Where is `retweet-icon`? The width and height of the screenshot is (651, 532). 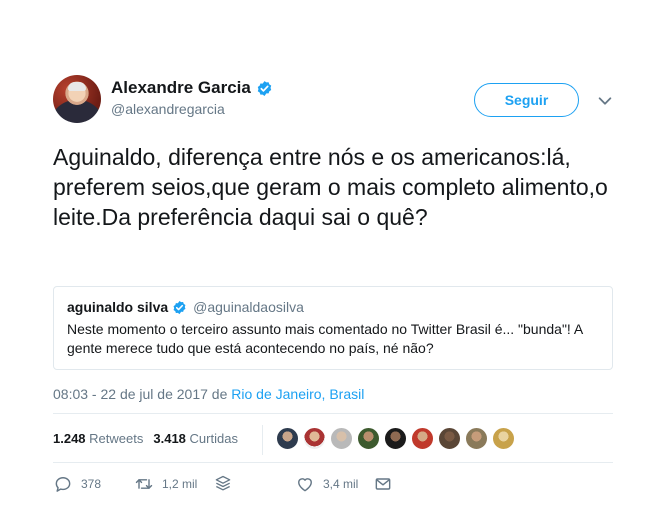 retweet-icon is located at coordinates (144, 484).